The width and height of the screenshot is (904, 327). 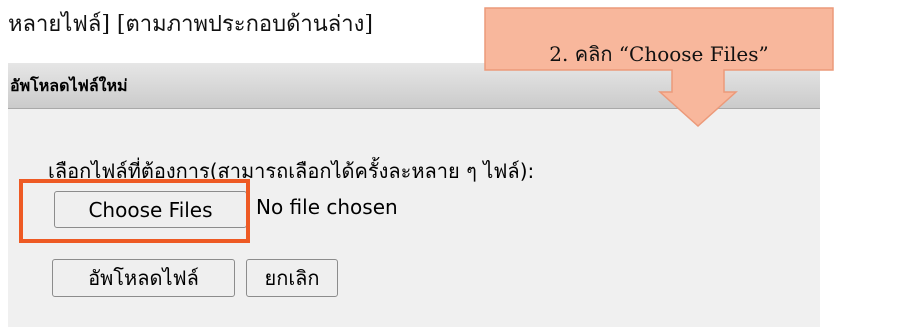 I want to click on dialog-header: อัพโหลดไฟล์ใหม่, so click(x=414, y=86).